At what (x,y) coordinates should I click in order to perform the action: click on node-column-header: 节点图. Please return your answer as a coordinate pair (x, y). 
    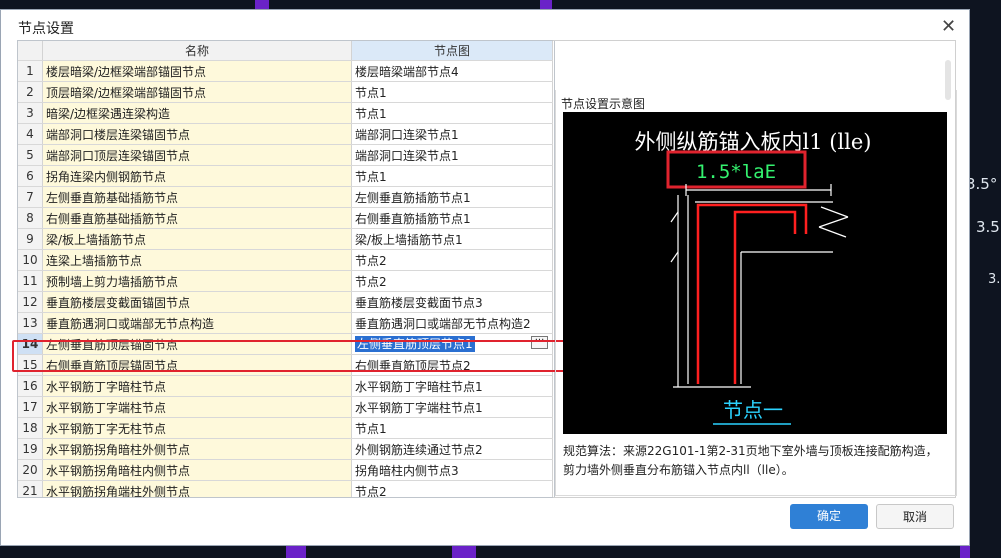
    Looking at the image, I should click on (452, 51).